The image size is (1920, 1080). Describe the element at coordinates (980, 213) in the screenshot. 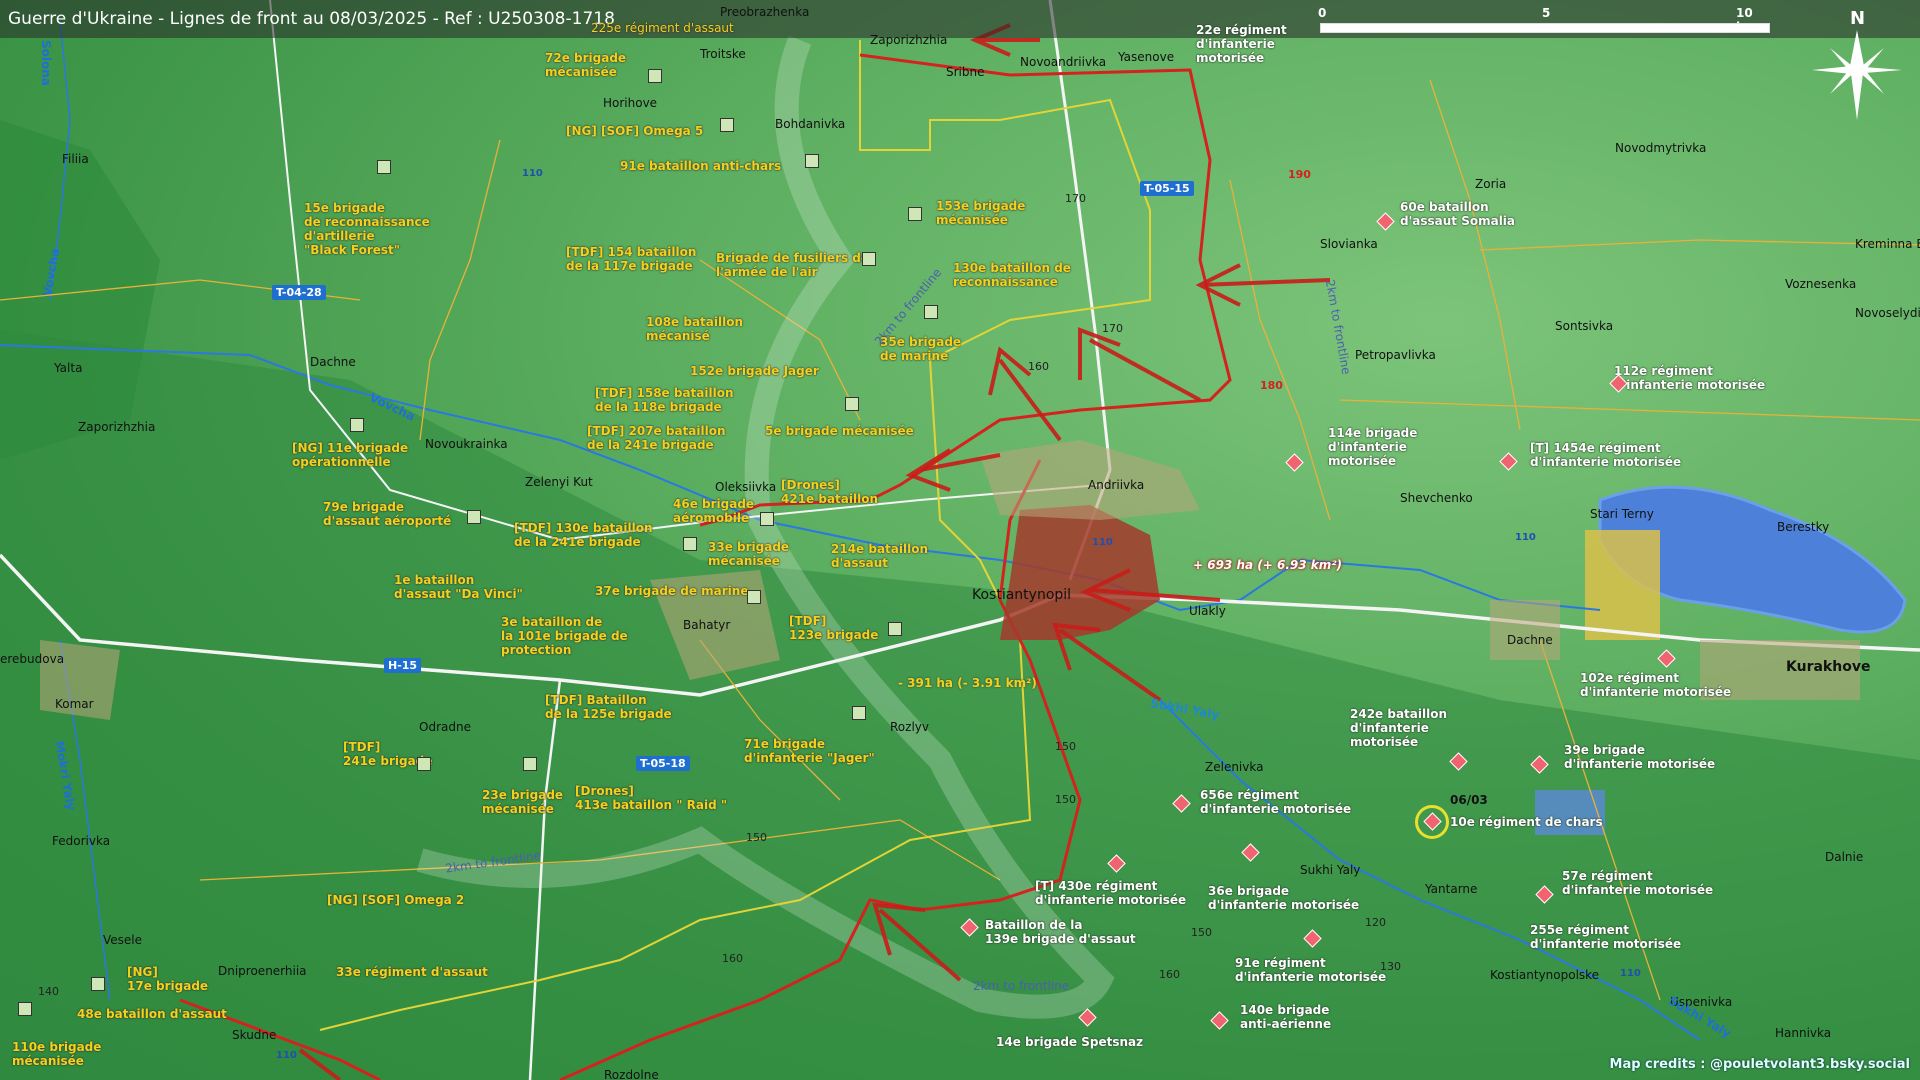

I see `ua-unit-label: 153e brigade mécanisée` at that location.